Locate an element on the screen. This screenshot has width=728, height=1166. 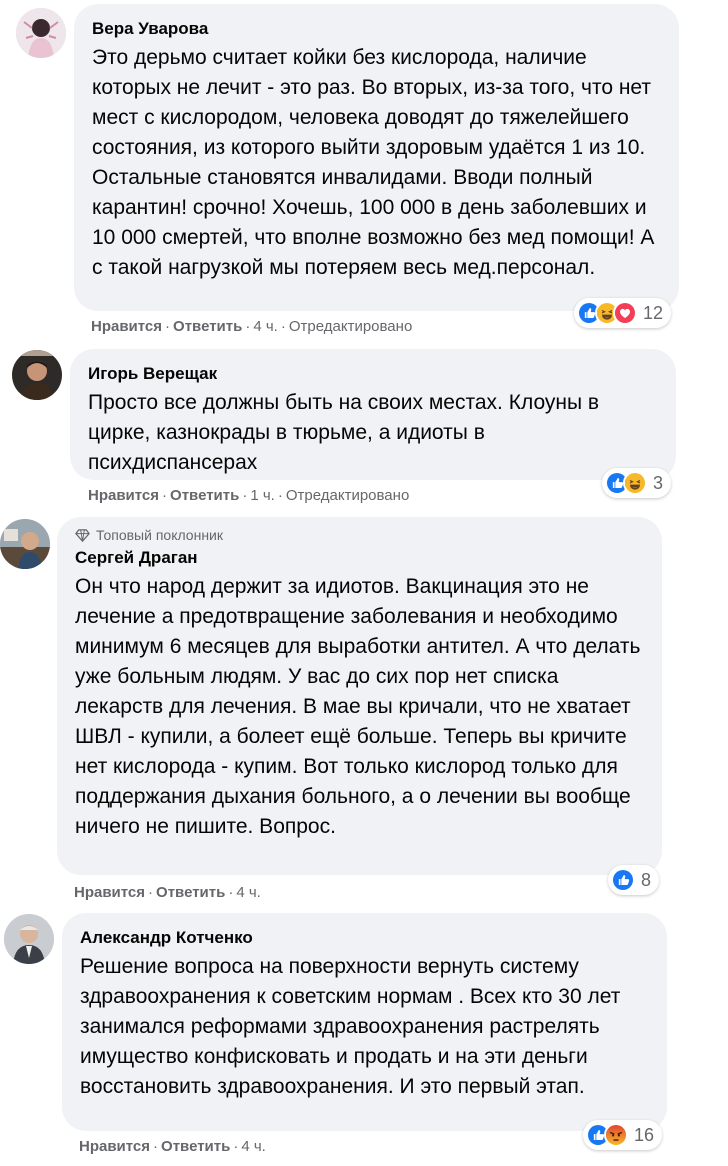
reactions-summary: 3 is located at coordinates (637, 483).